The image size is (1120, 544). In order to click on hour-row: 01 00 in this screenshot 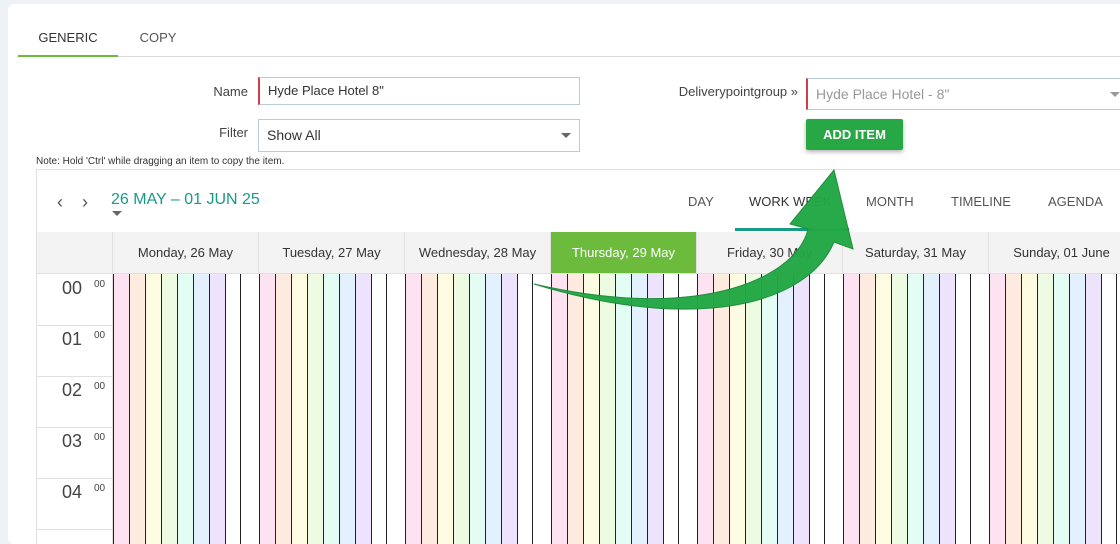, I will do `click(74, 351)`.